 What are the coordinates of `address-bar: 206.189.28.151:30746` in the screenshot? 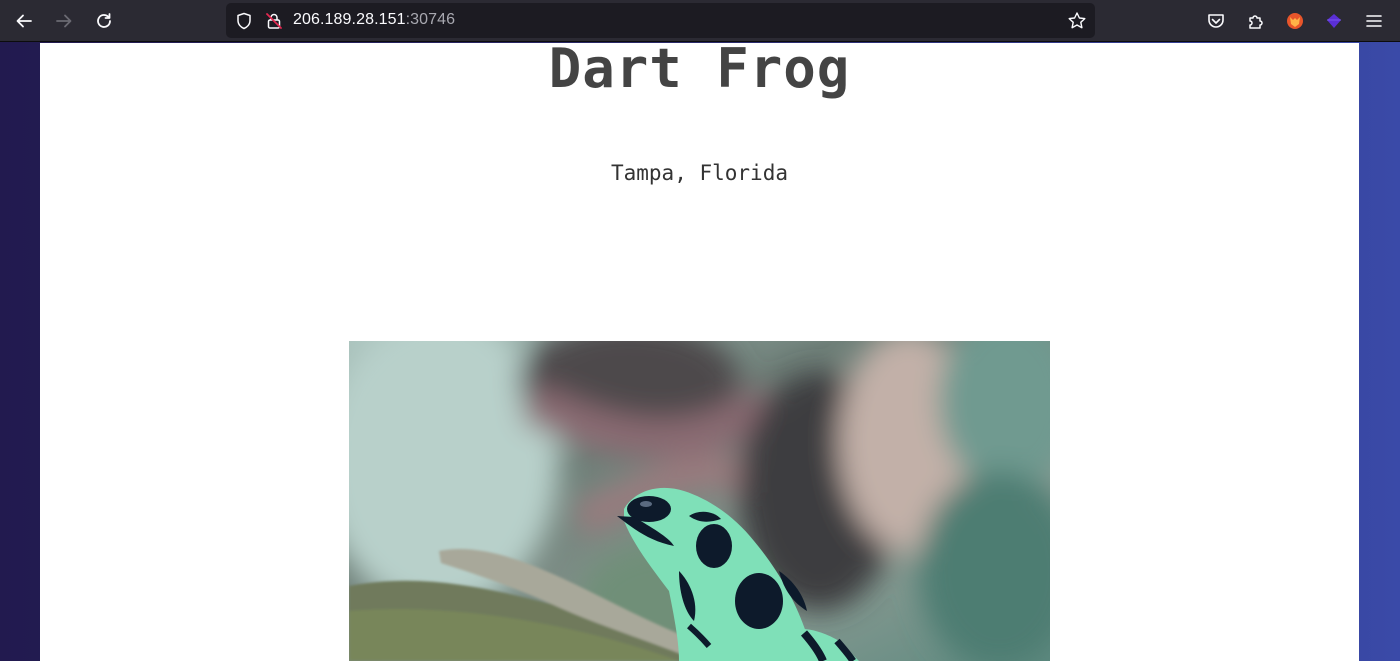 It's located at (660, 20).